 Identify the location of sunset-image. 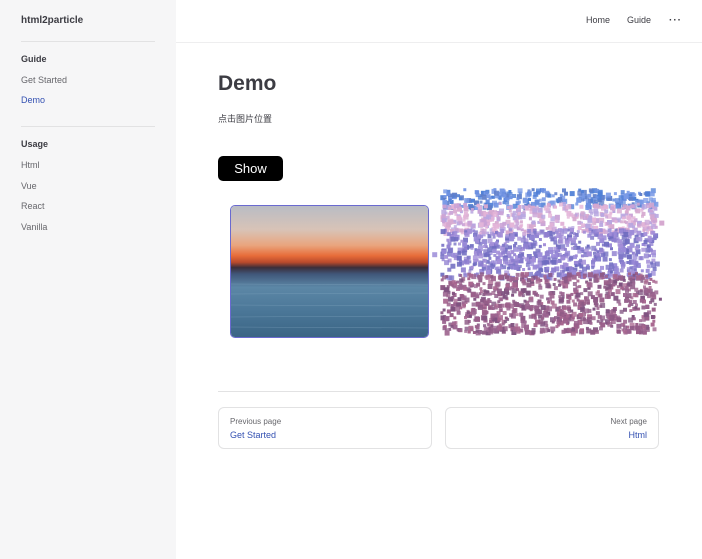
(329, 271).